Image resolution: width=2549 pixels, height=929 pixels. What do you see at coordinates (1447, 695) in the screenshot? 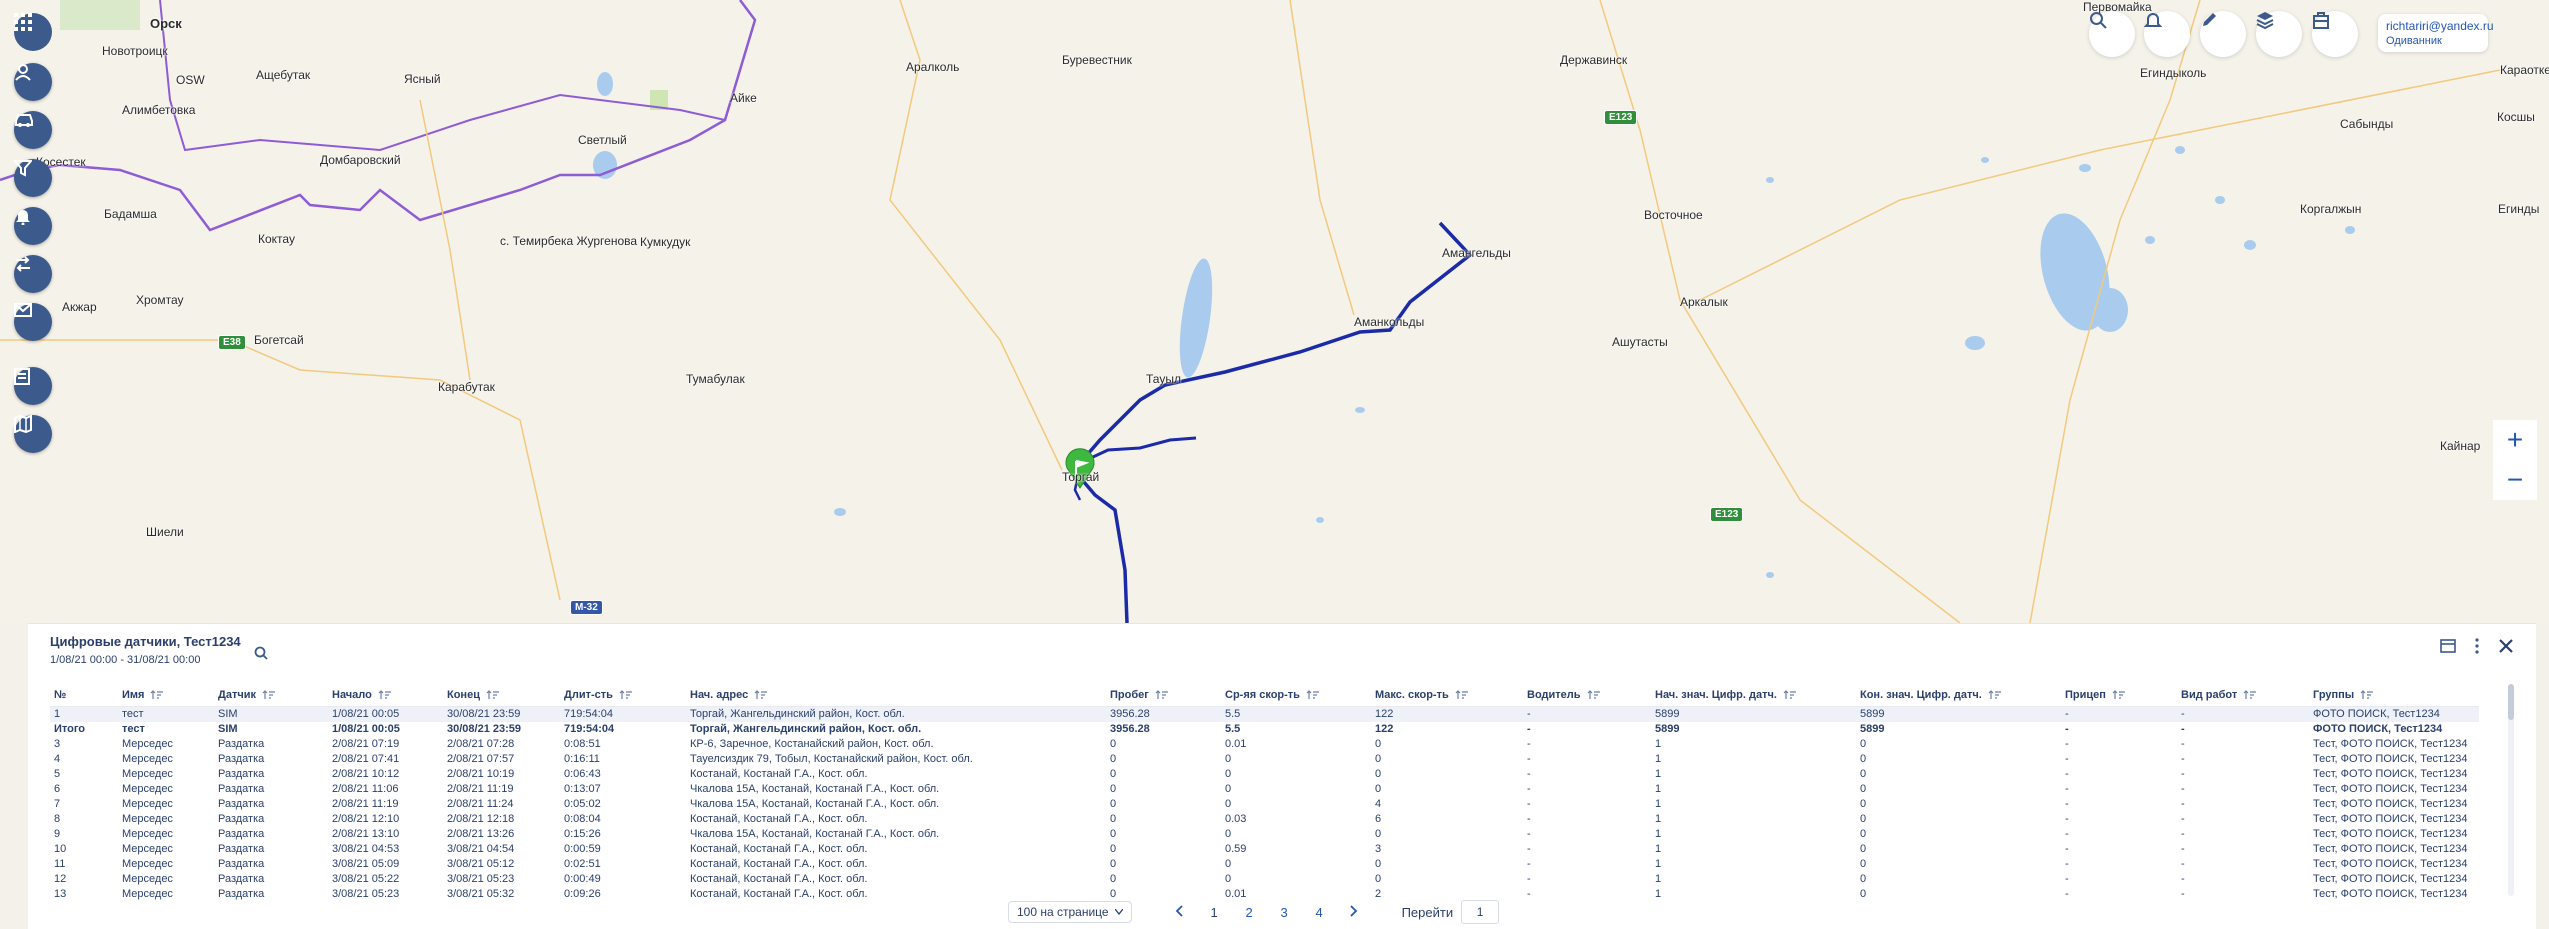
I see `column-header: Макс. скор-ть` at bounding box center [1447, 695].